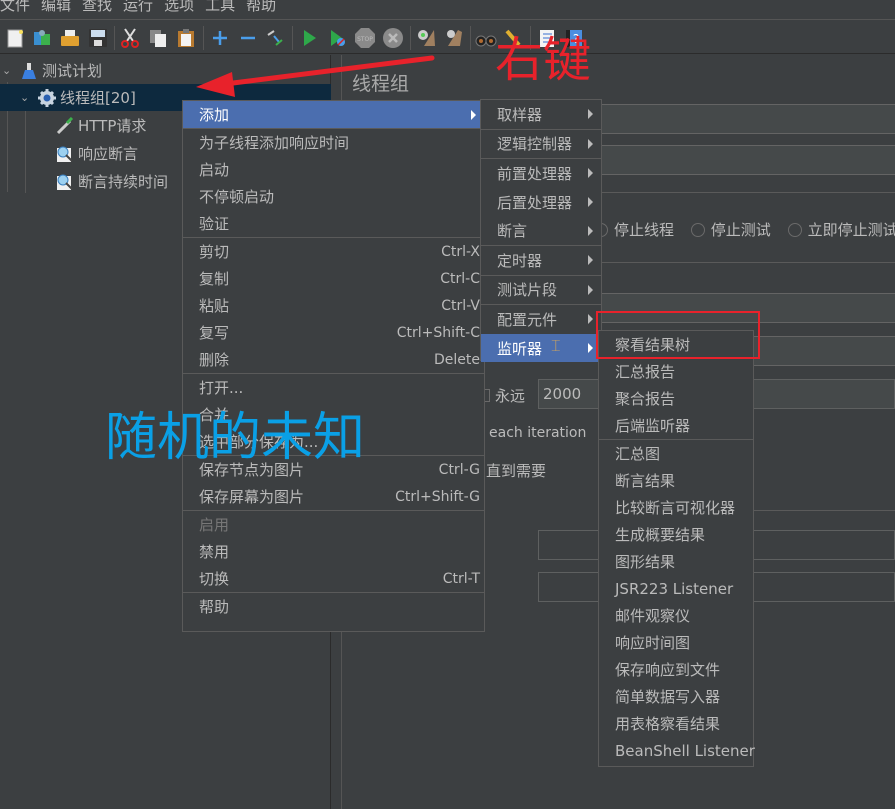  I want to click on context-menu-item: 启用, so click(333, 524).